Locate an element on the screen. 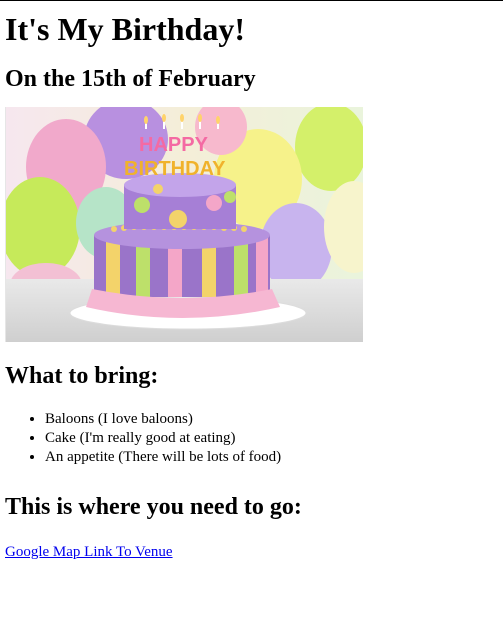 The height and width of the screenshot is (631, 503). list-item: Baloons (I love baloons) is located at coordinates (271, 419).